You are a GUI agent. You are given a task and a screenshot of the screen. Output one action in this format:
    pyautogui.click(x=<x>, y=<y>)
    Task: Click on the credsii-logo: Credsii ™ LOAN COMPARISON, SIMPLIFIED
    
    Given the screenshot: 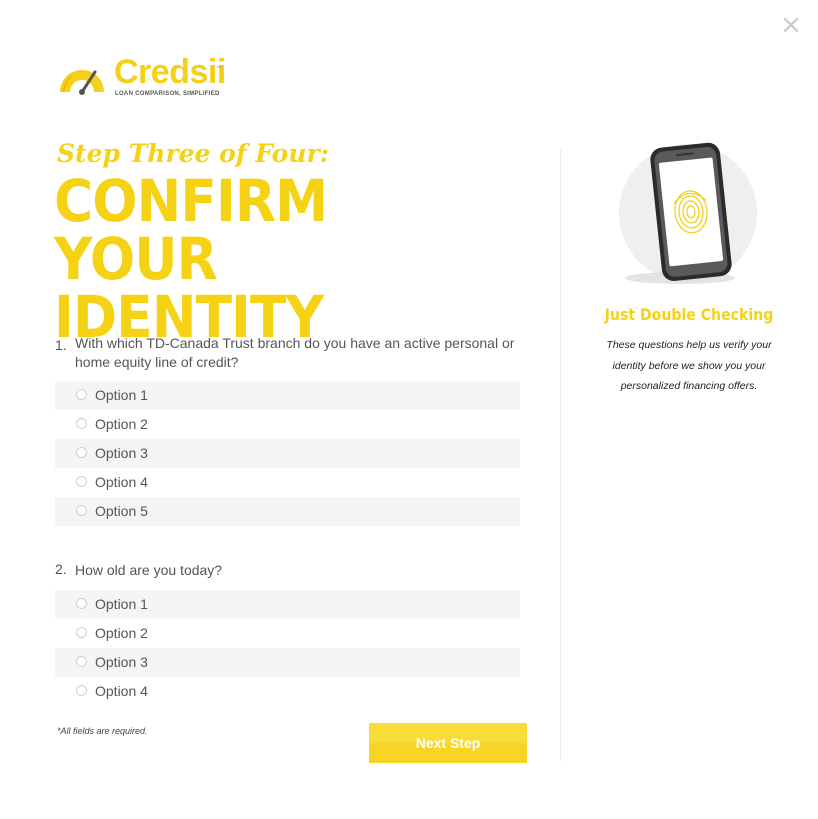 What is the action you would take?
    pyautogui.click(x=147, y=77)
    